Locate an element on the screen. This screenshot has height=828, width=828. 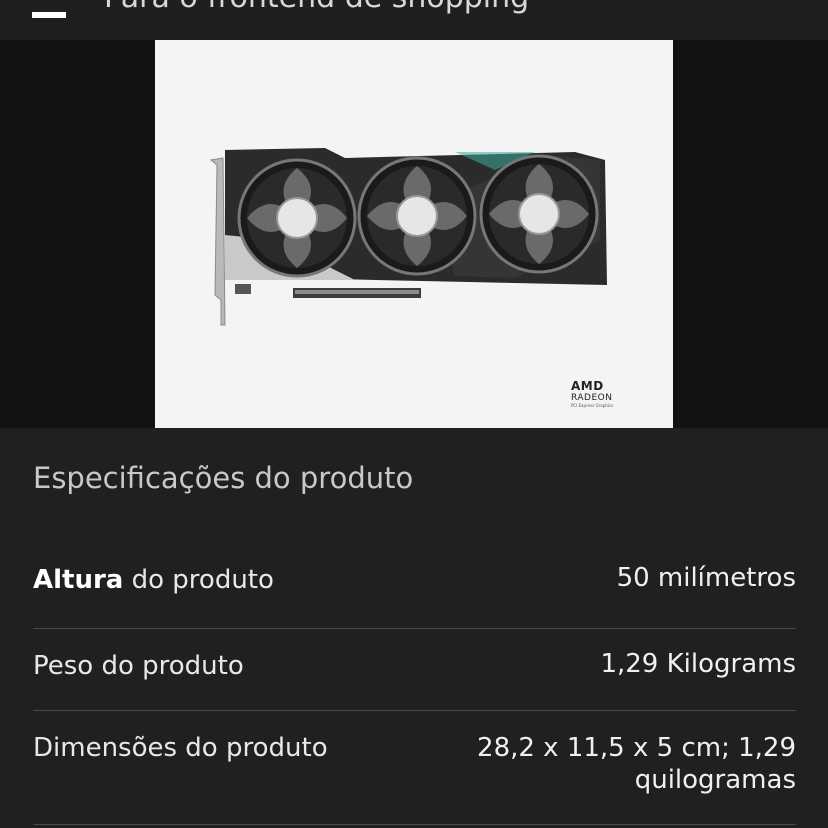
top-bar-title: Para o frontend de shopping is located at coordinates (316, 7).